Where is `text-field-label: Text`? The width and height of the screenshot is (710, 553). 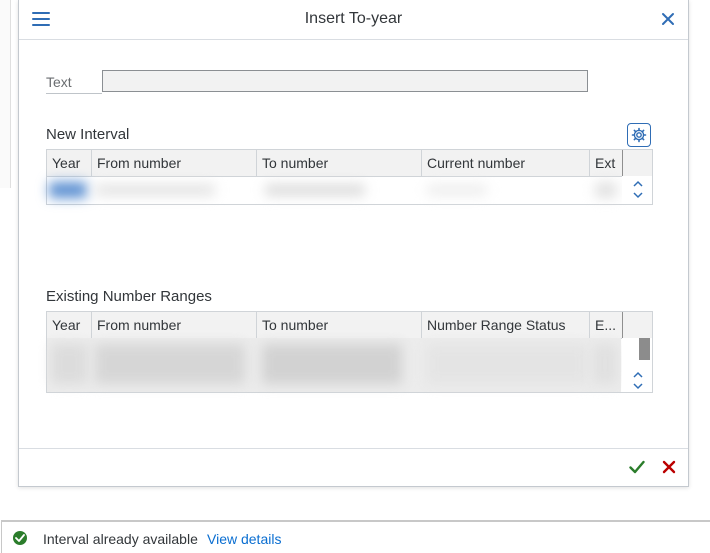
text-field-label: Text is located at coordinates (59, 82).